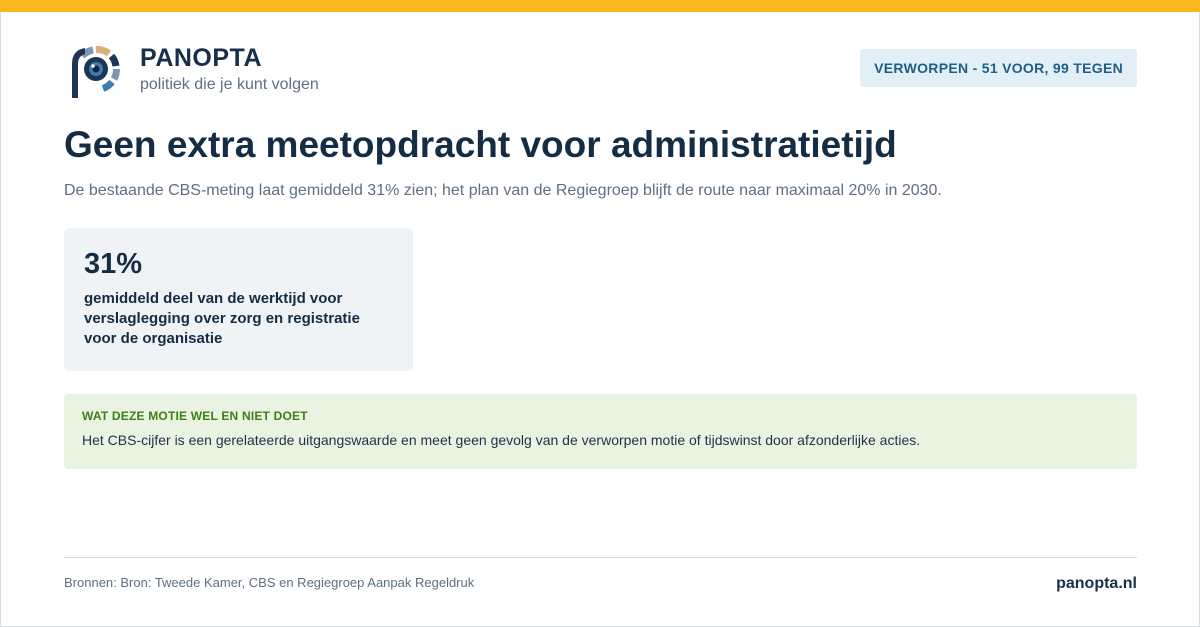 This screenshot has height=627, width=1200. What do you see at coordinates (195, 416) in the screenshot?
I see `note-heading: WAT DEZE MOTIE WEL EN NIET DOET` at bounding box center [195, 416].